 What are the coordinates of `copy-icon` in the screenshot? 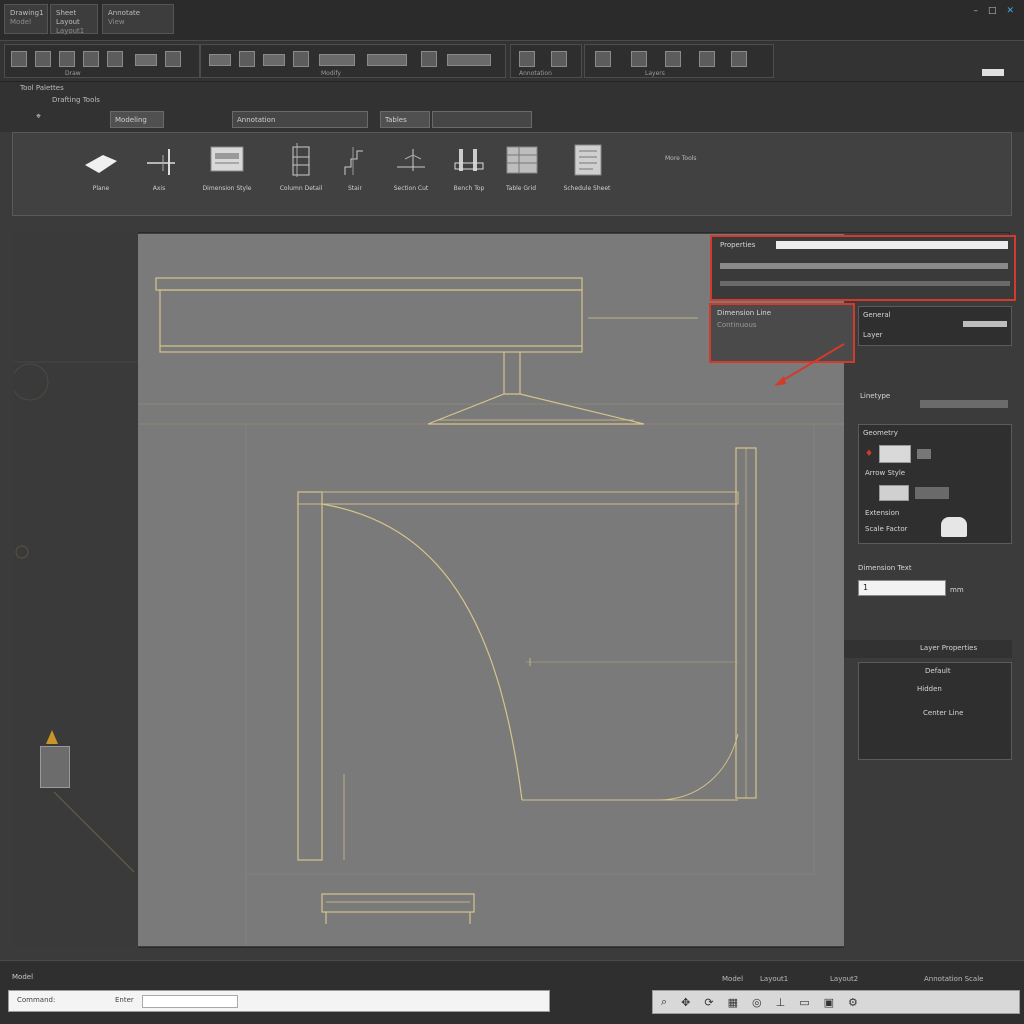 It's located at (301, 59).